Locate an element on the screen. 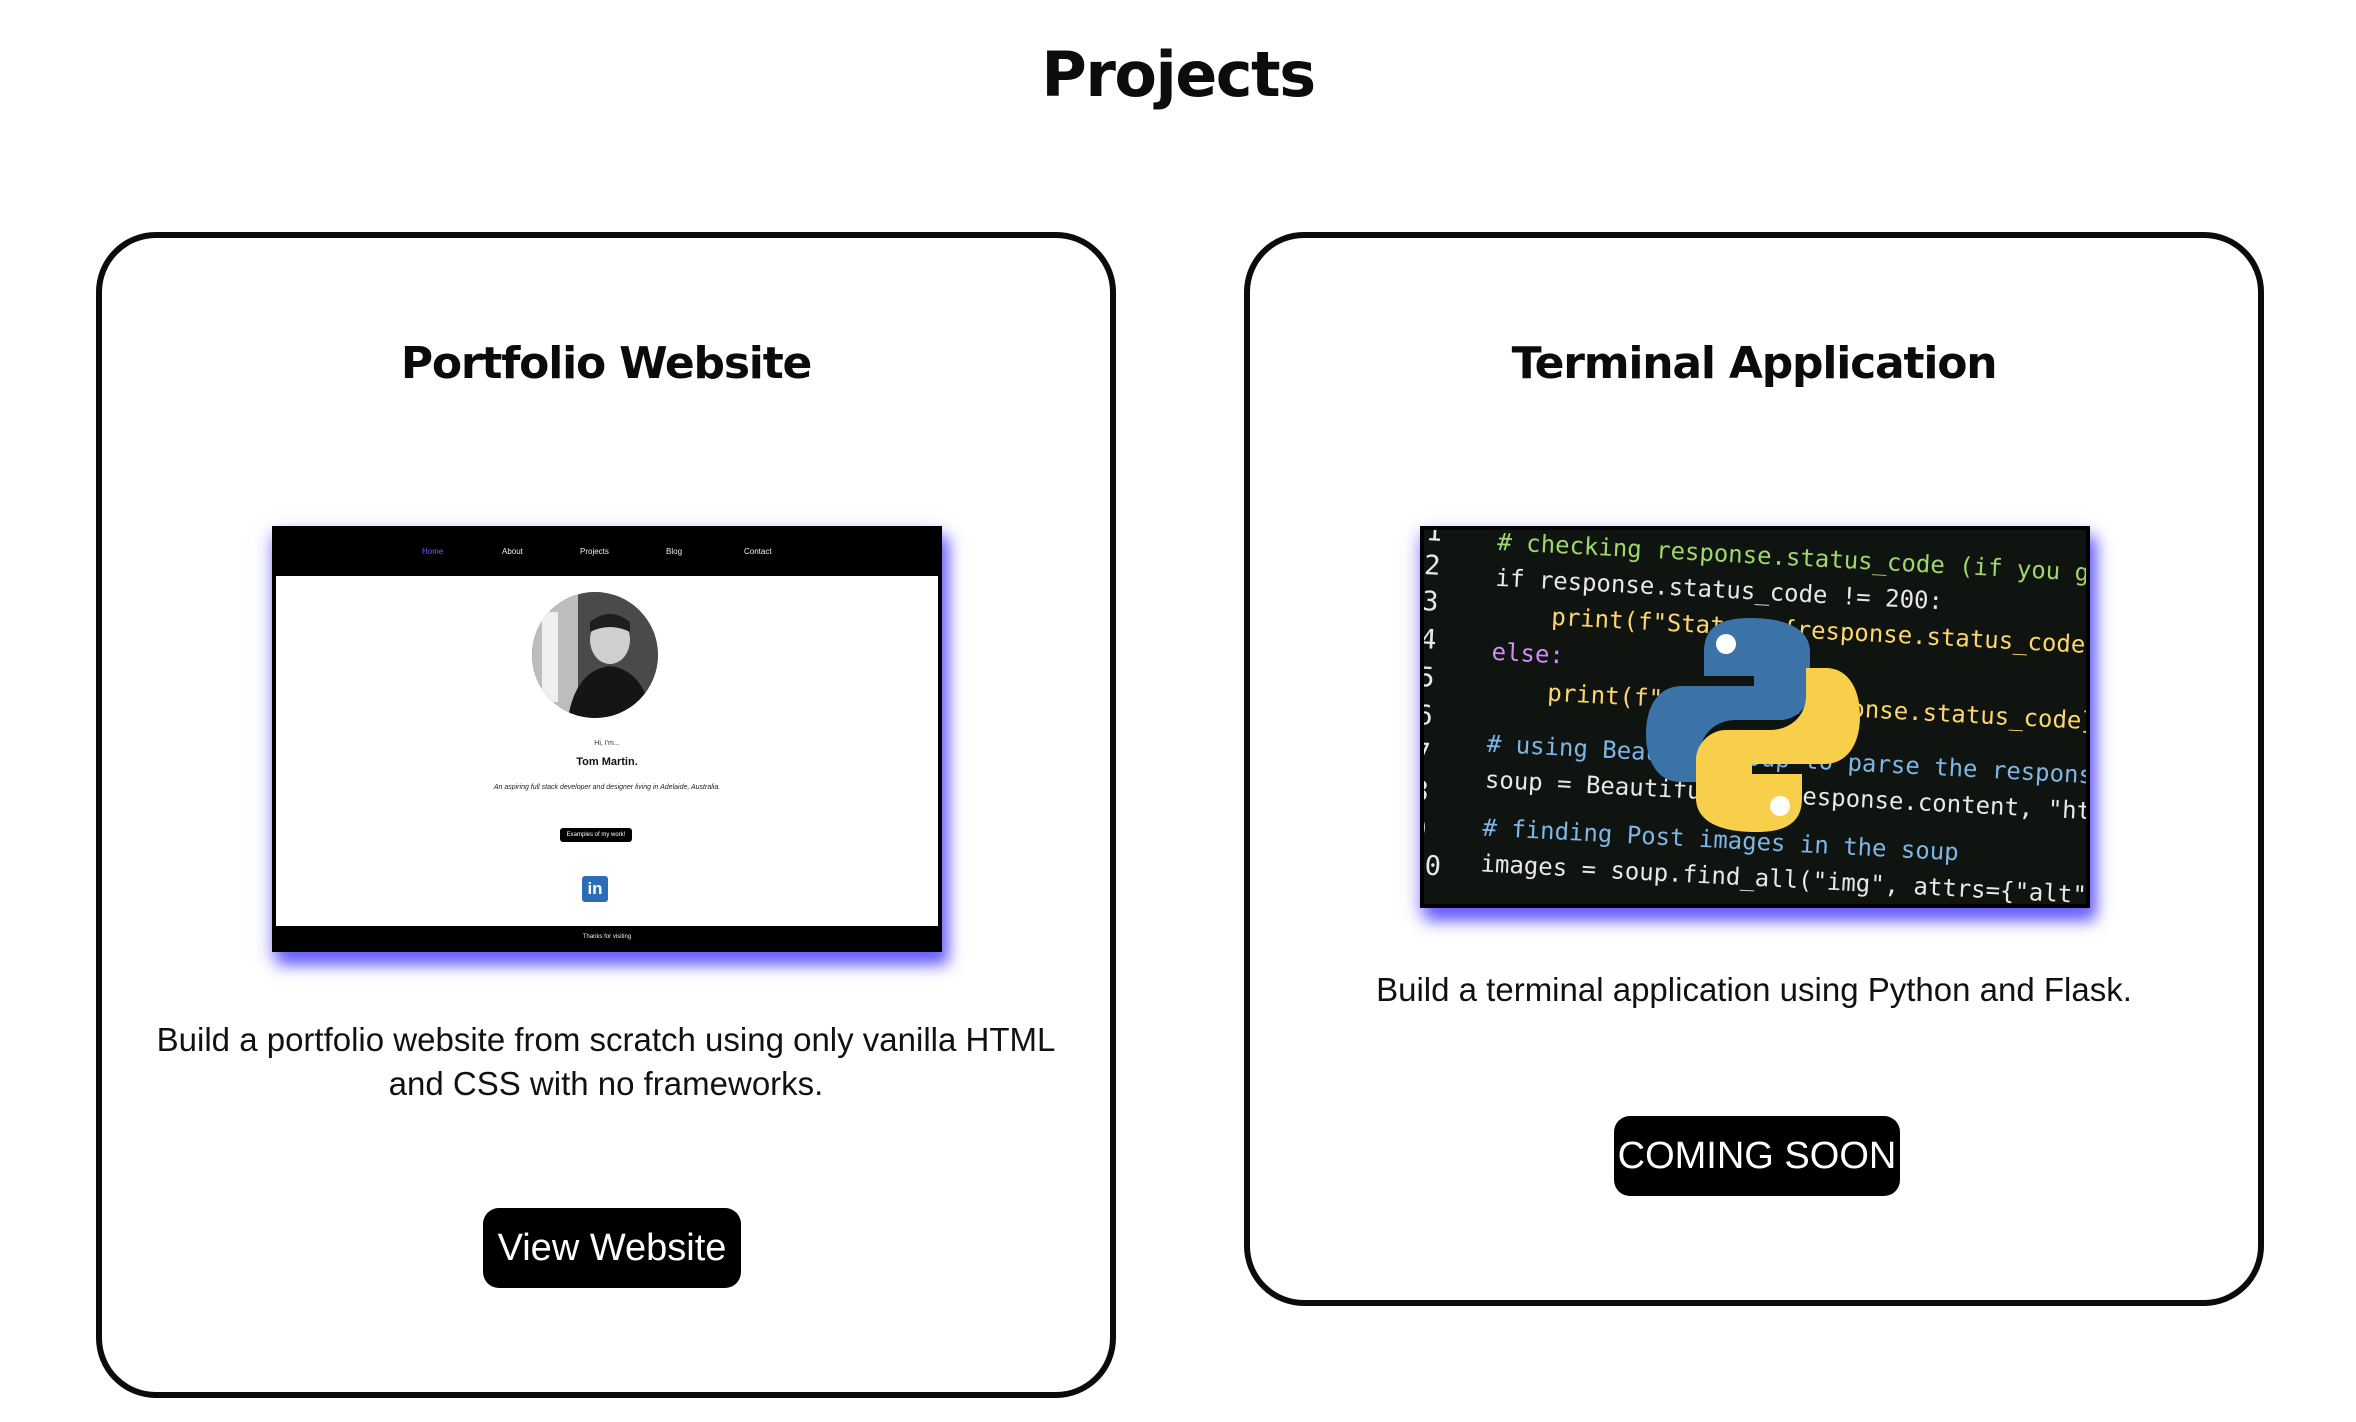  line-number: 2 is located at coordinates (1433, 566).